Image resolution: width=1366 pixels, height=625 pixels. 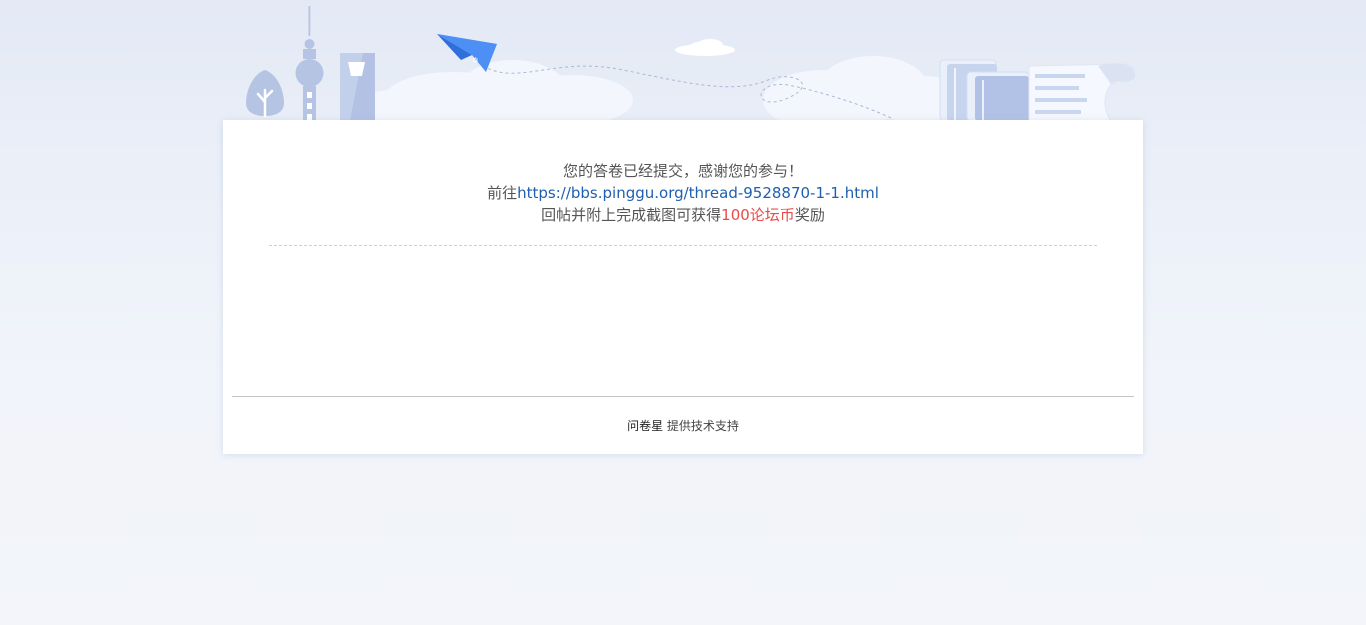 What do you see at coordinates (682, 171) in the screenshot?
I see `thanks-text: 您的答卷已经提交，感谢您的参与！` at bounding box center [682, 171].